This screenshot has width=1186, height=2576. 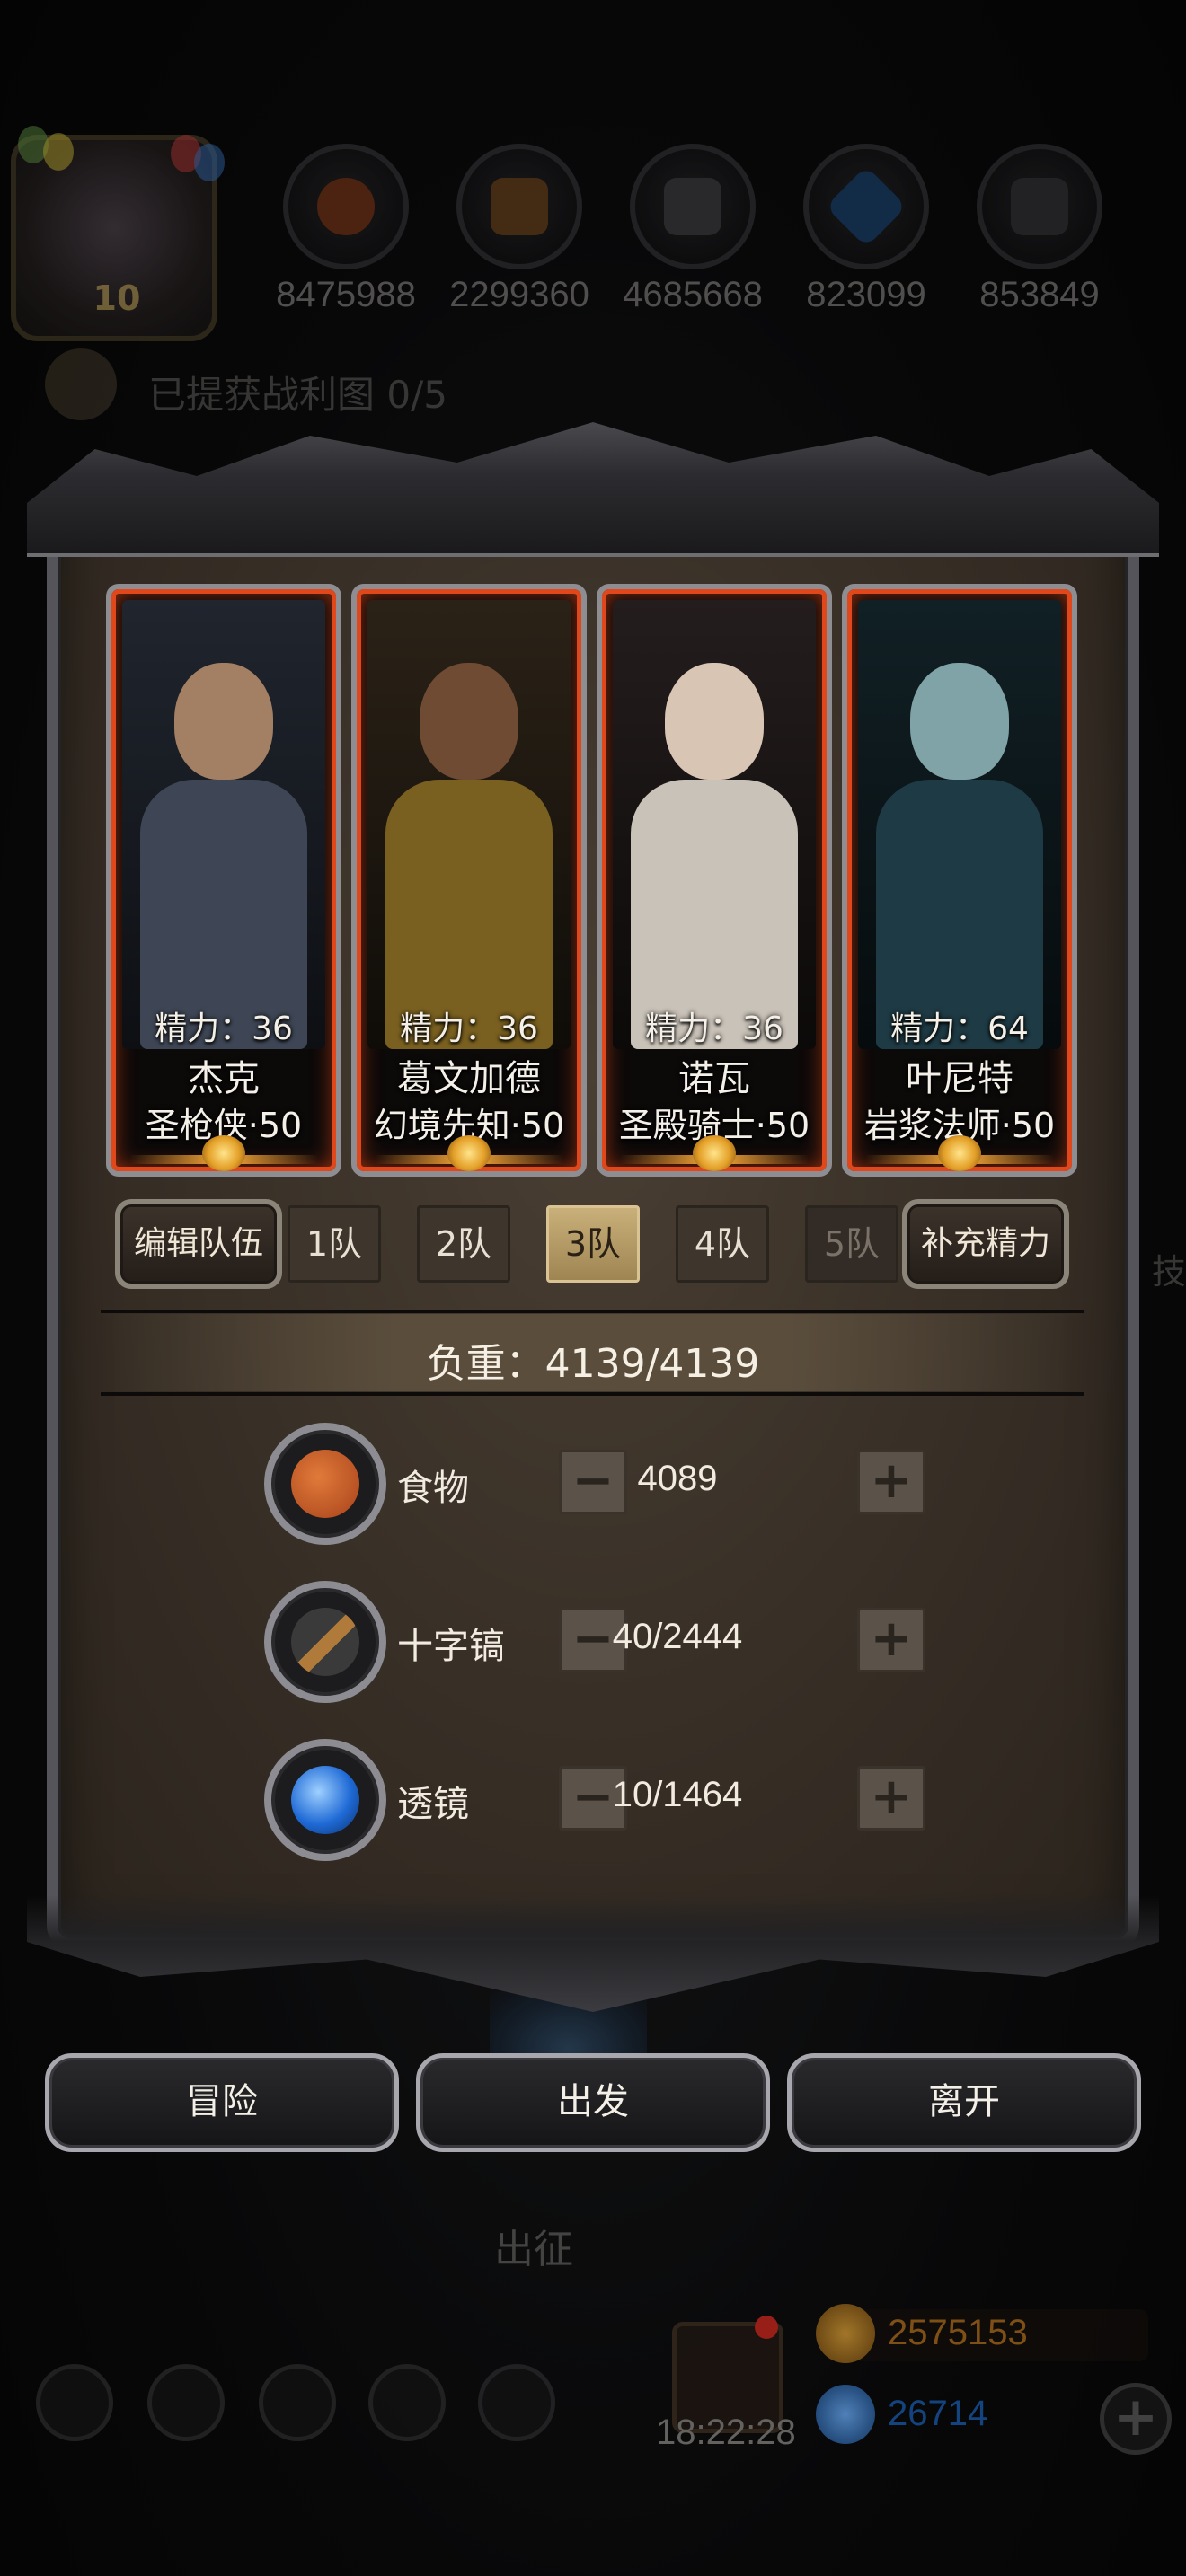 What do you see at coordinates (964, 2102) in the screenshot?
I see `leave-button: 离开` at bounding box center [964, 2102].